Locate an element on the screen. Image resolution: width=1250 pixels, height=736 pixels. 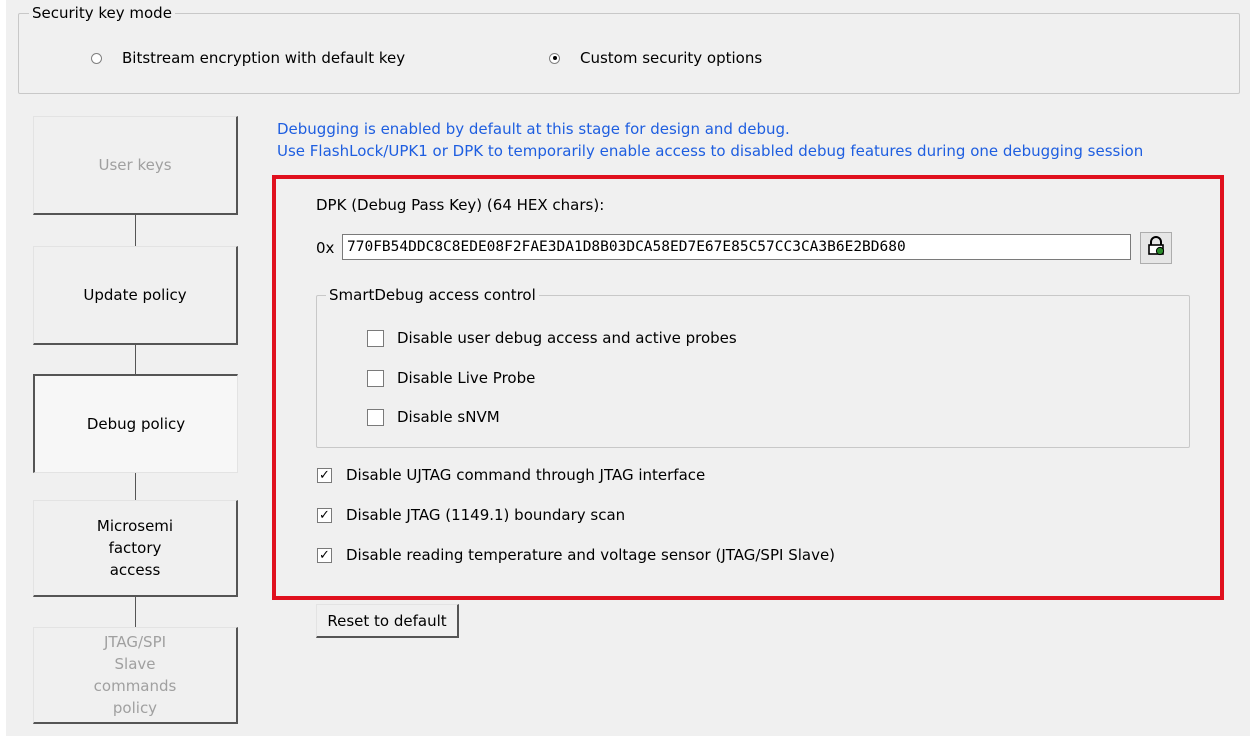
chk-disable-snvm-row: Disable sNVM is located at coordinates (433, 417).